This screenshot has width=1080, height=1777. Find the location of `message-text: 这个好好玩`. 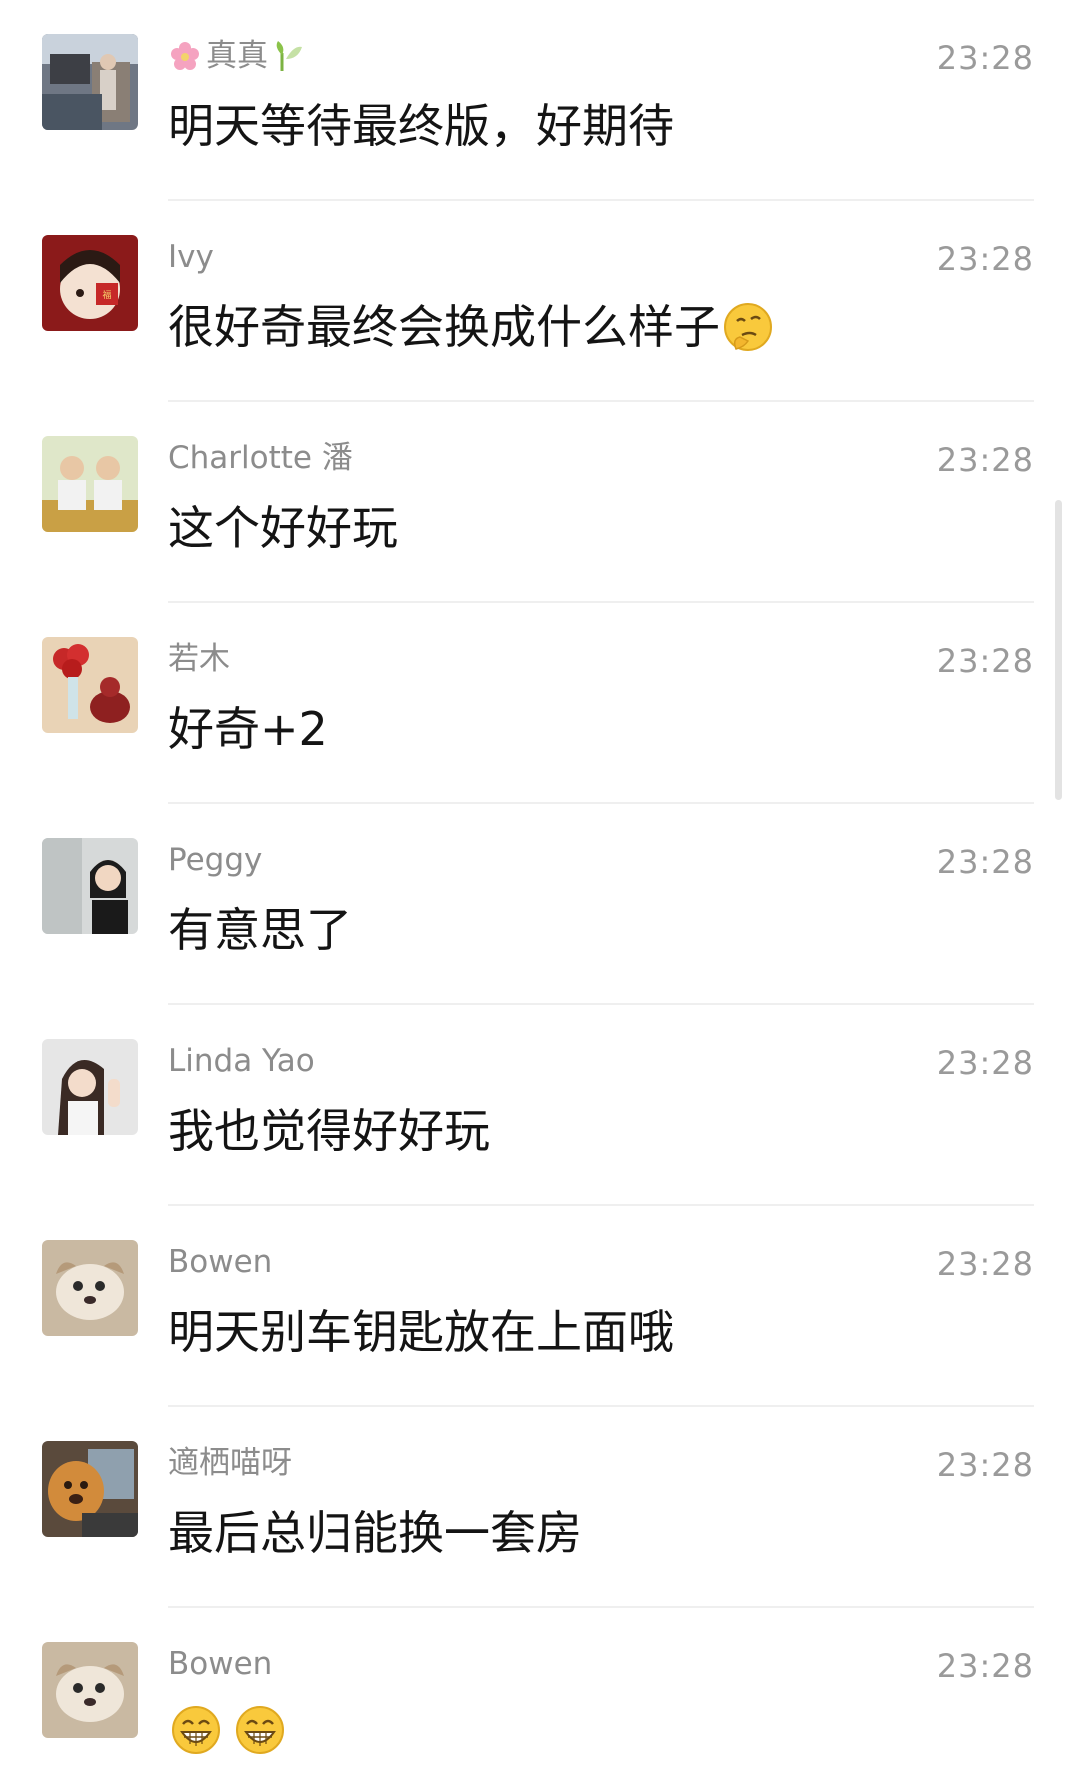

message-text: 这个好好玩 is located at coordinates (283, 528).